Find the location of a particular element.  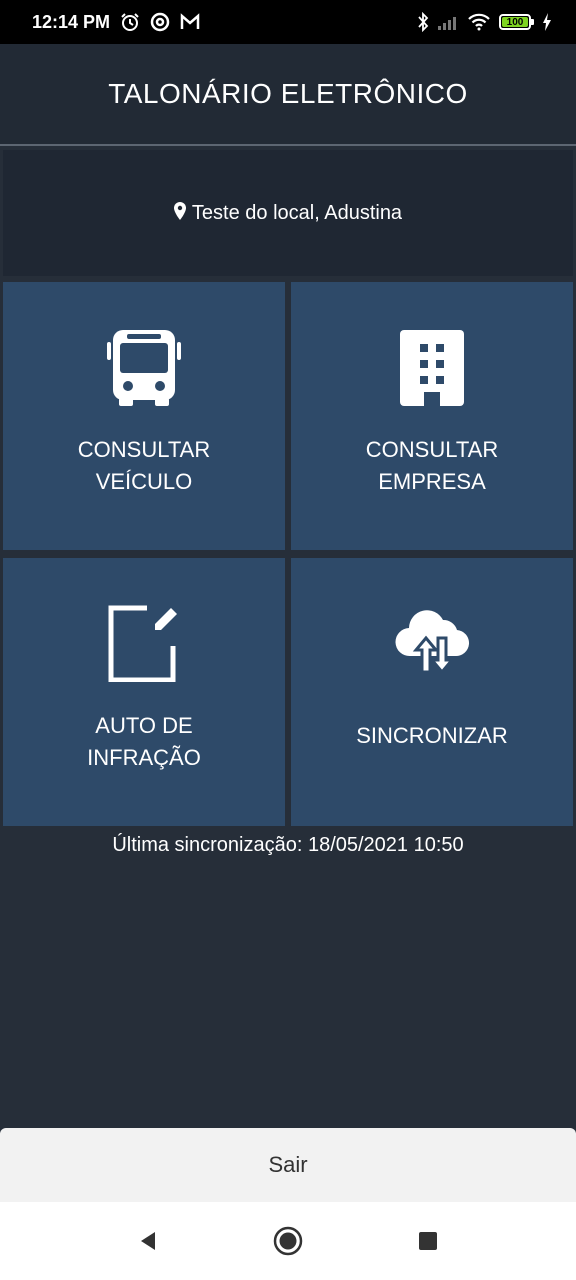

battery-icon: 100 is located at coordinates (516, 22).